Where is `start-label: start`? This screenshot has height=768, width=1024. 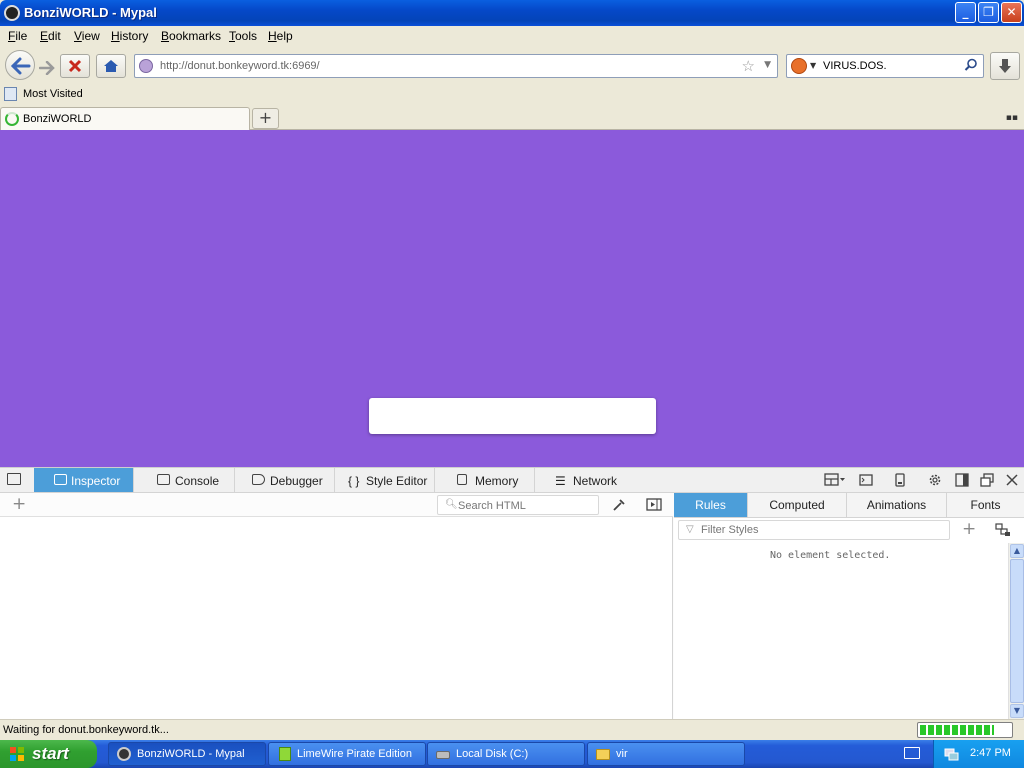
start-label: start is located at coordinates (50, 753).